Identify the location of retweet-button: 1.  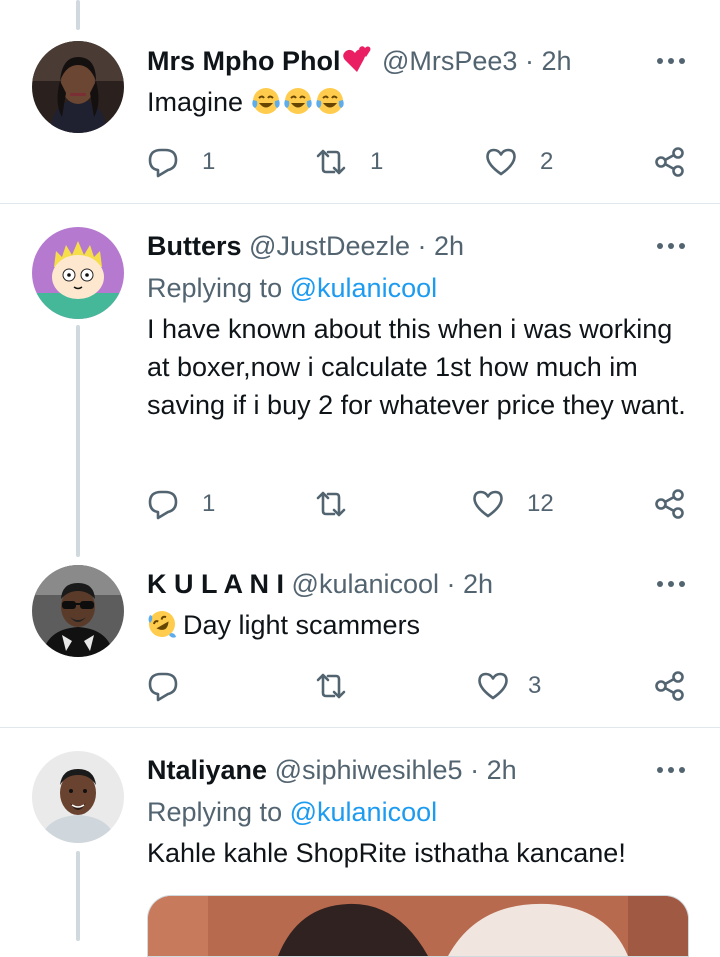
(348, 162).